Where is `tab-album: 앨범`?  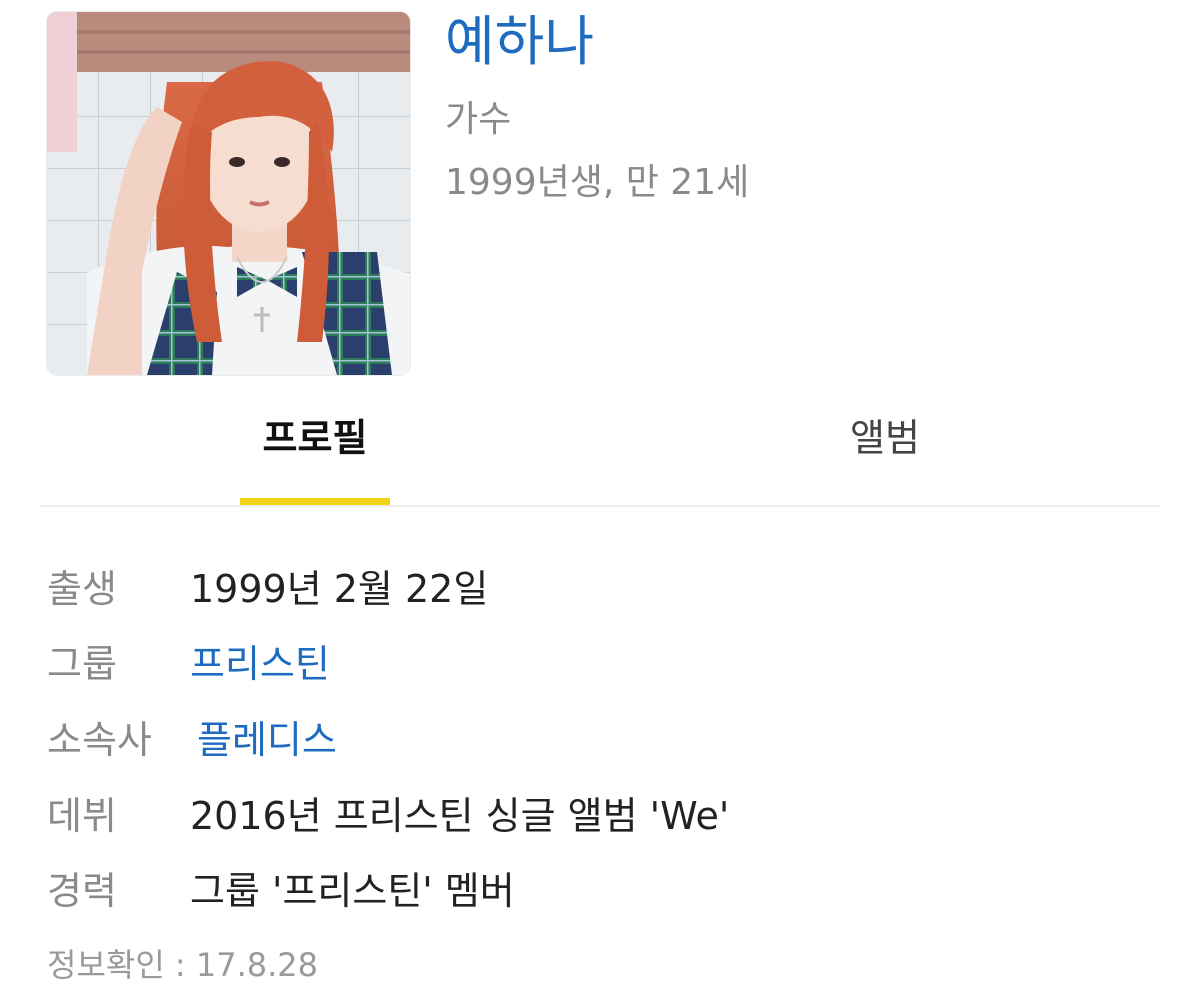
tab-album: 앨범 is located at coordinates (885, 438).